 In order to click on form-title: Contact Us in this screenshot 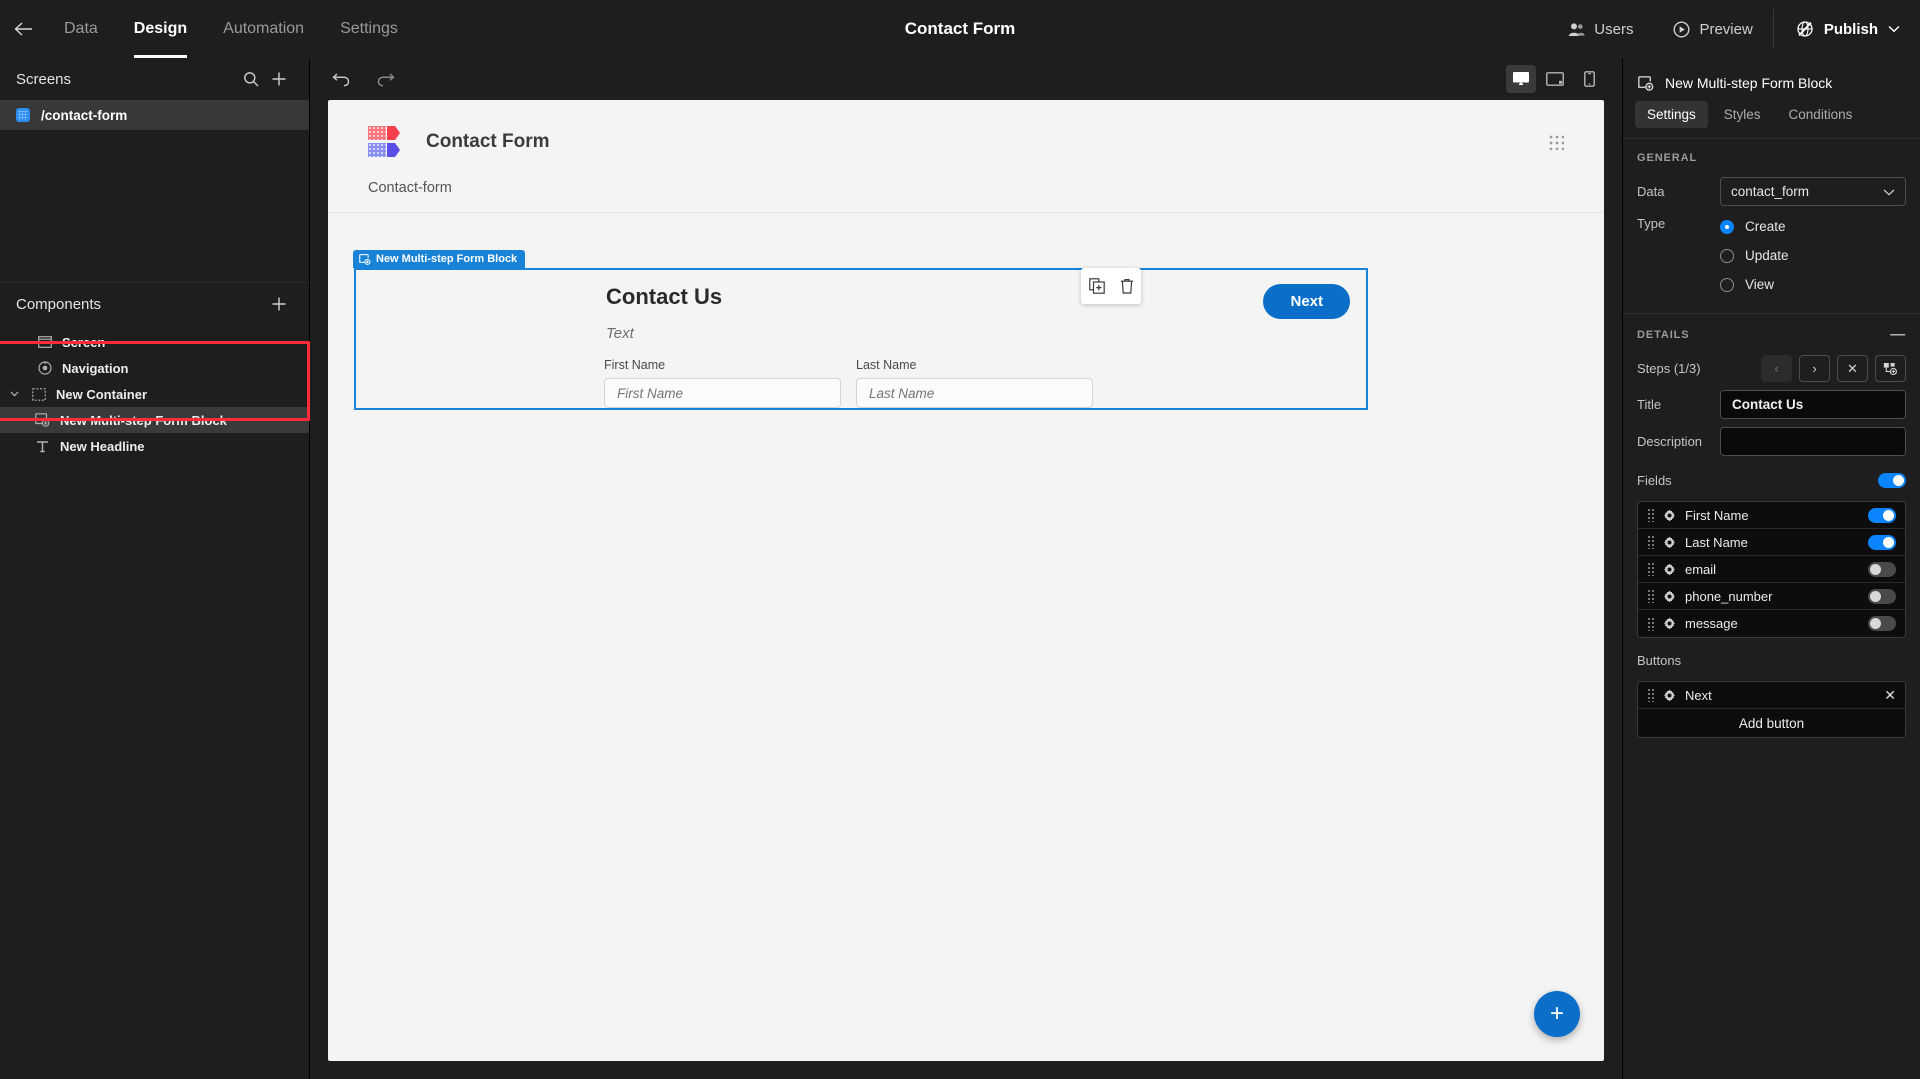, I will do `click(664, 296)`.